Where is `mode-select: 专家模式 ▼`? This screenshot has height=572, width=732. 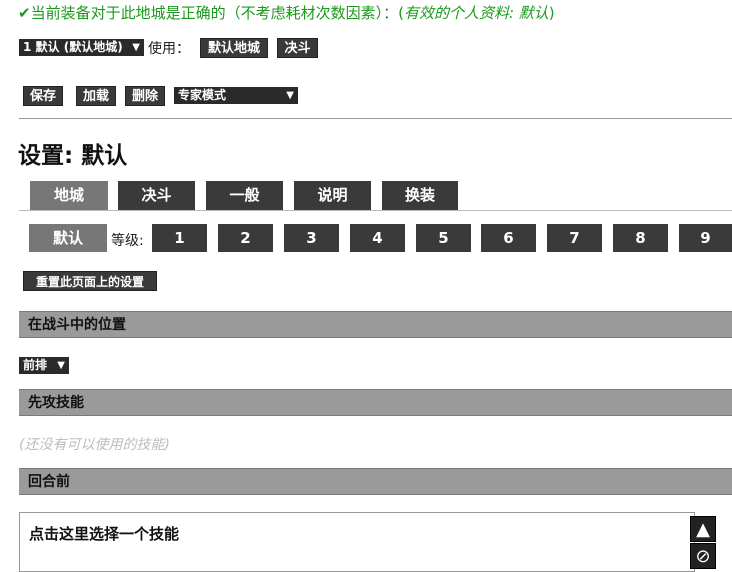 mode-select: 专家模式 ▼ is located at coordinates (236, 95).